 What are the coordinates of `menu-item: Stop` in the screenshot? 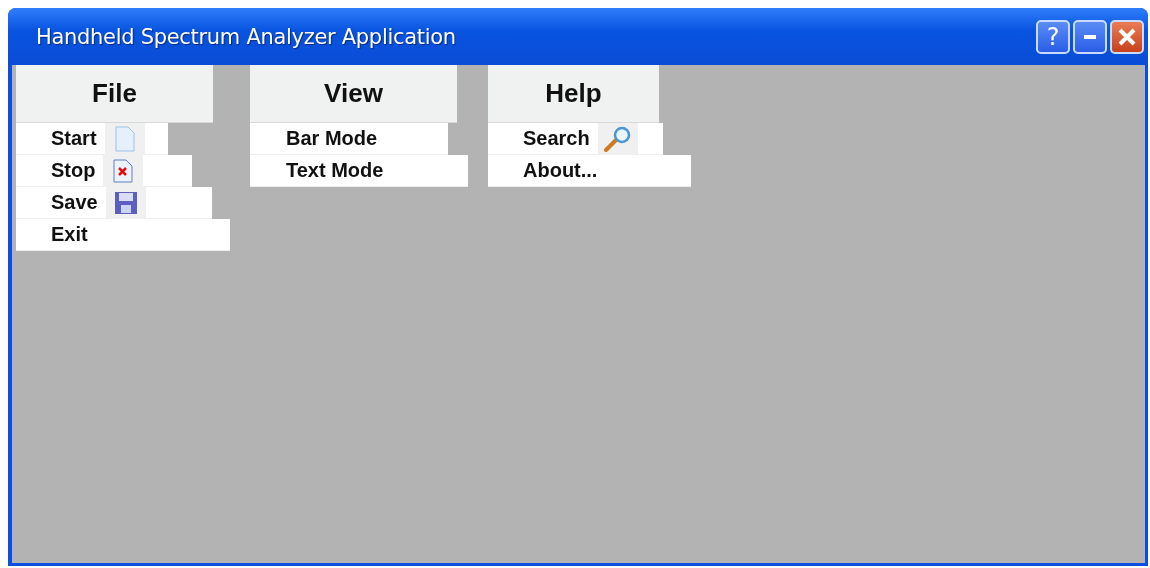 It's located at (104, 171).